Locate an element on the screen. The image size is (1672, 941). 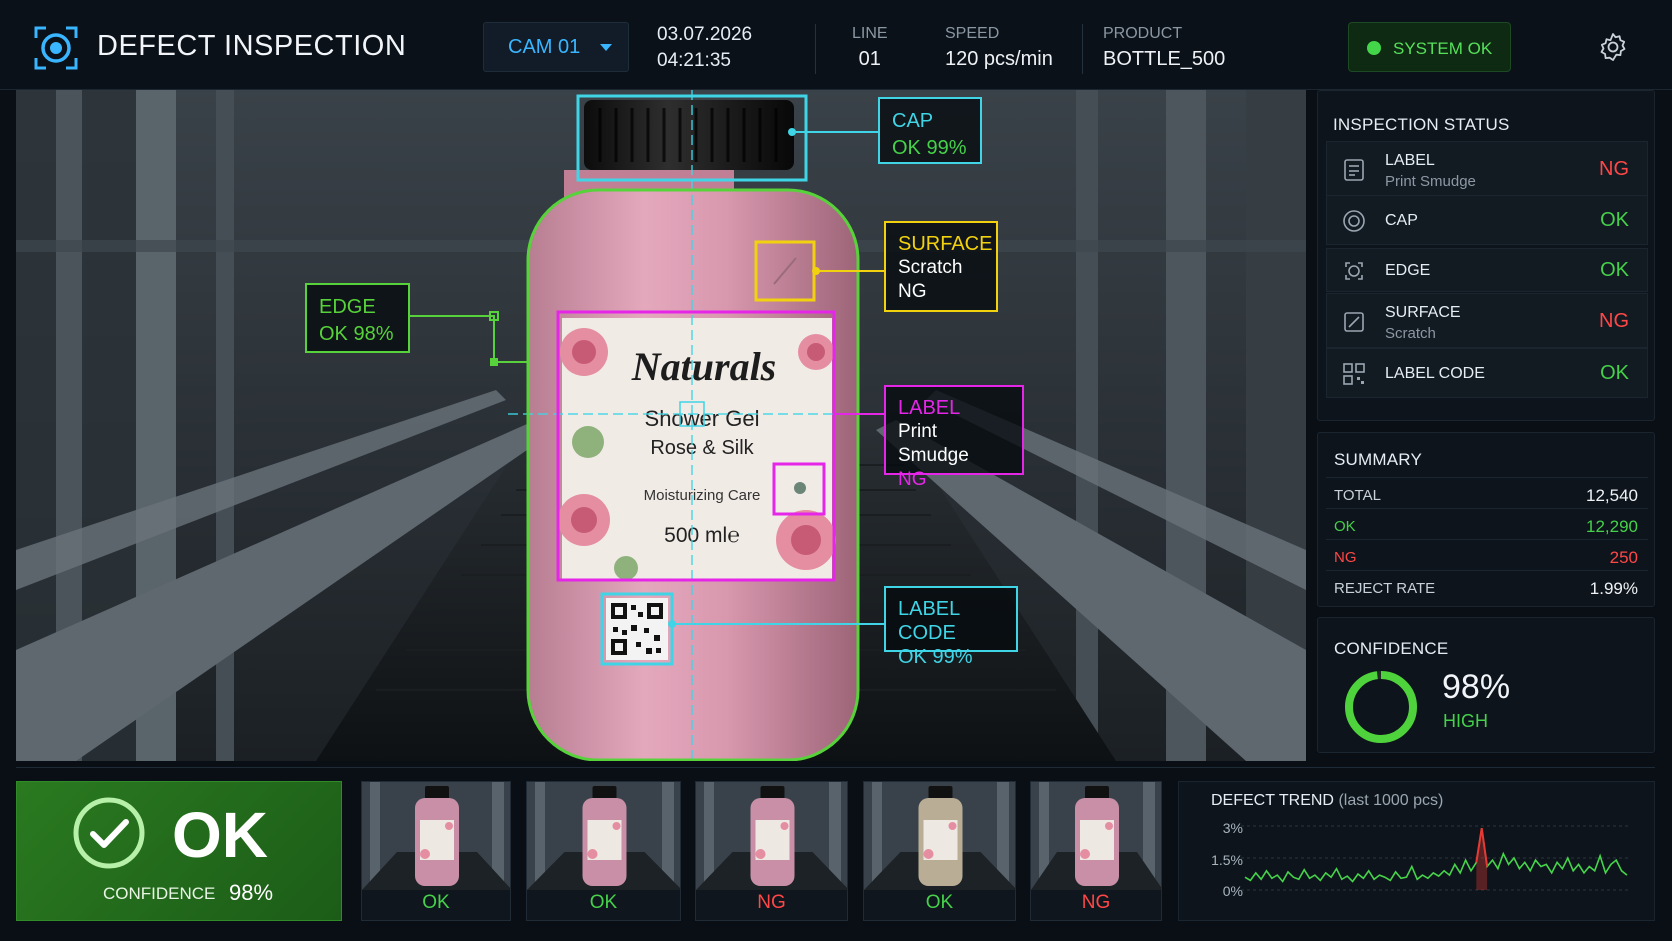
summary-ng-row: NG 250 is located at coordinates (1487, 554).